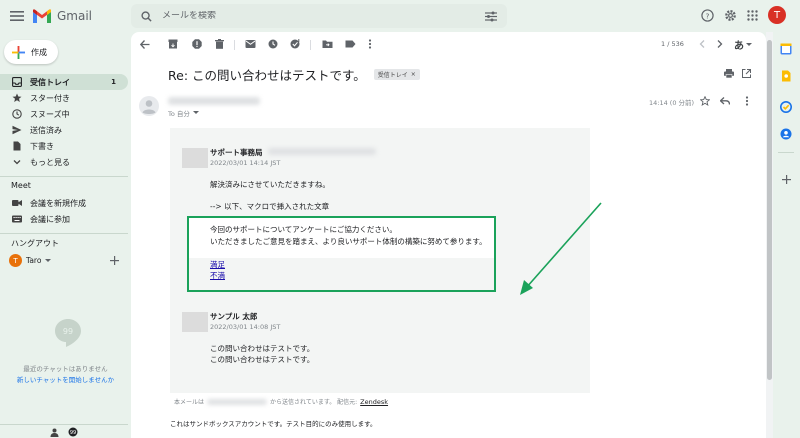  Describe the element at coordinates (746, 73) in the screenshot. I see `open-in-new-window-icon` at that location.